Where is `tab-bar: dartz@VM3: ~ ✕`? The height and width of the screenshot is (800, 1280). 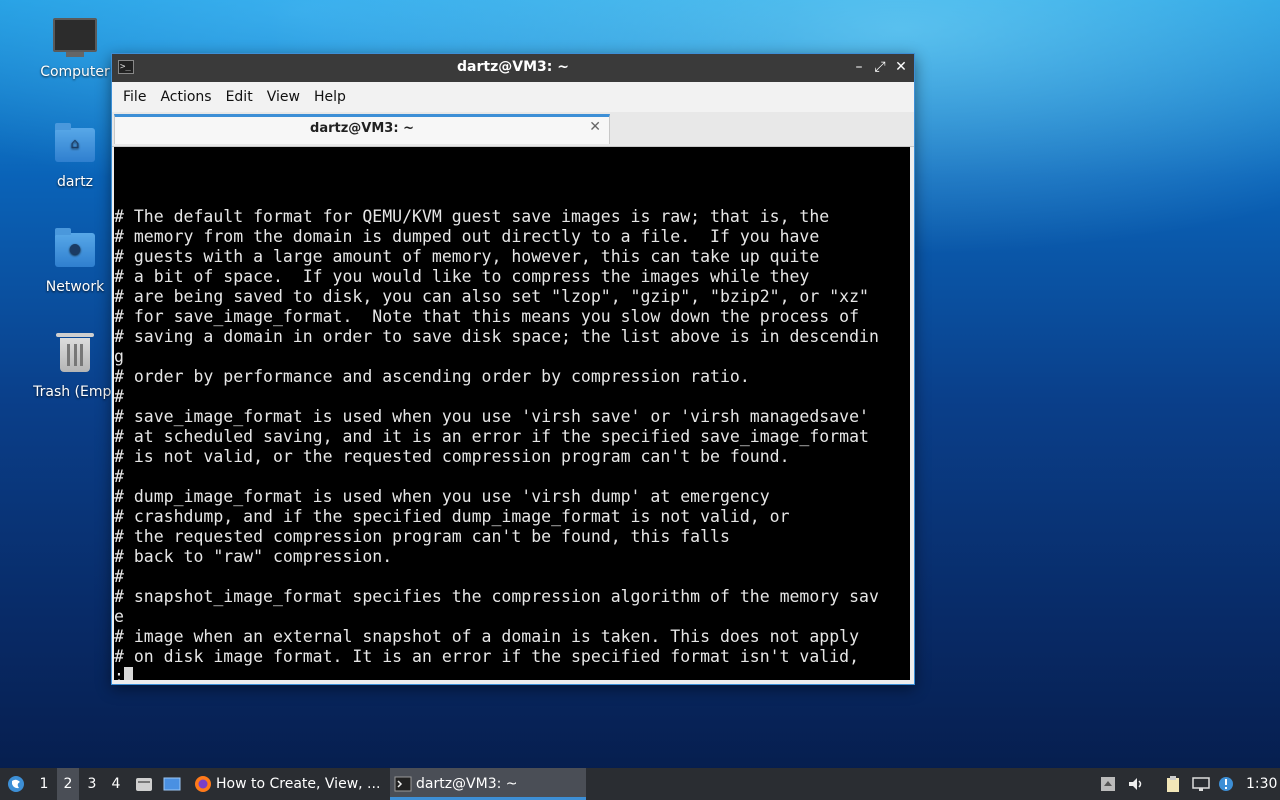 tab-bar: dartz@VM3: ~ ✕ is located at coordinates (513, 129).